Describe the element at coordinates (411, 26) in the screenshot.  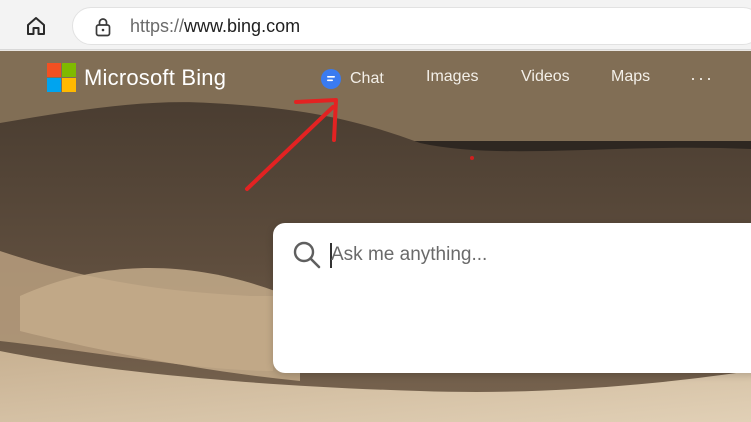
I see `address-bar: https://www.bing.com` at that location.